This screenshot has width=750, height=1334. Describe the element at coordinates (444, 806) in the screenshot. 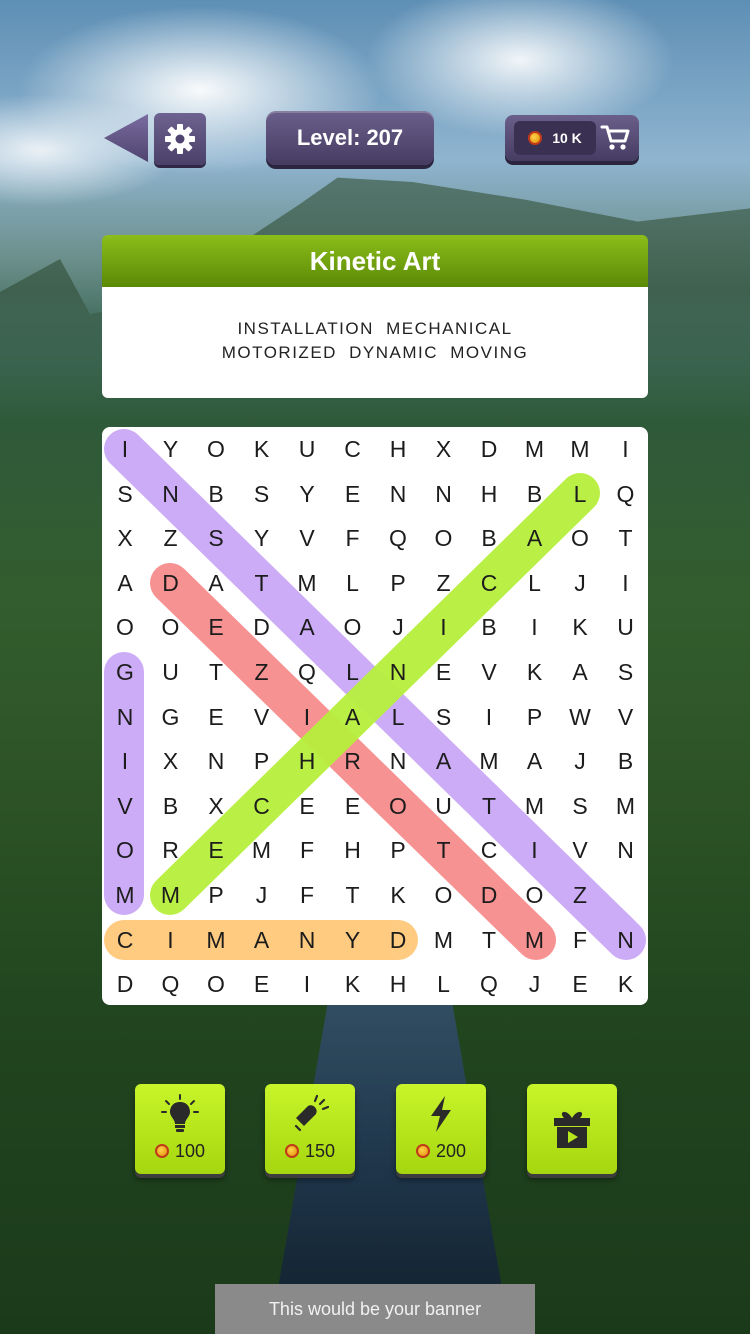

I see `grid-letter: U` at that location.